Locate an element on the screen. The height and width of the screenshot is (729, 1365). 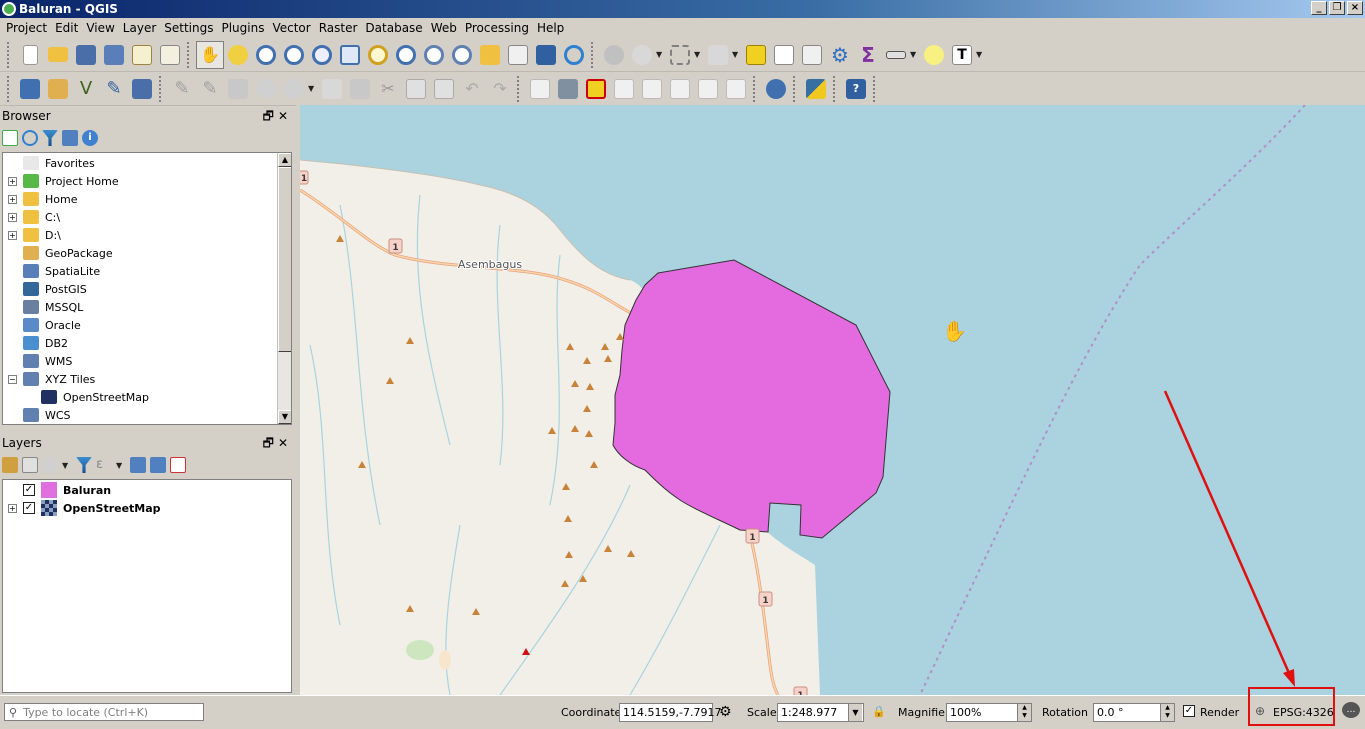
style-manager-icon is located at coordinates (10, 465).